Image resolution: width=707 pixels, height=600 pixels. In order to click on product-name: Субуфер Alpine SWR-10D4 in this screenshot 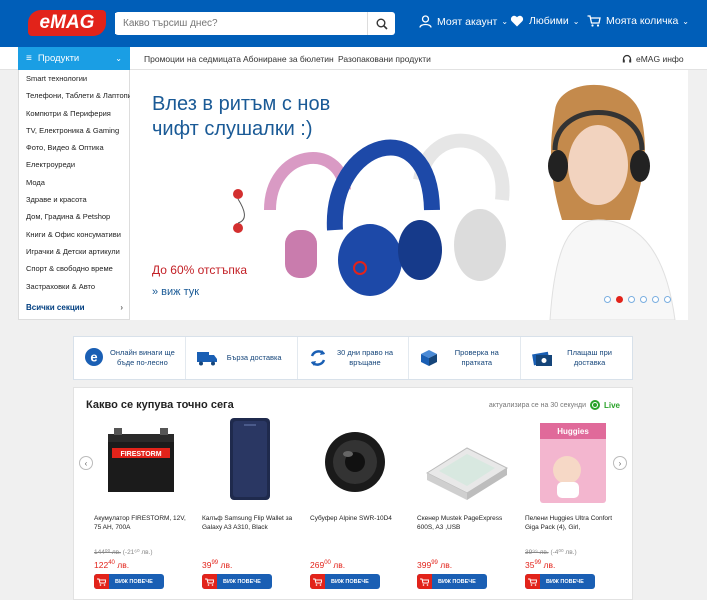, I will do `click(360, 518)`.